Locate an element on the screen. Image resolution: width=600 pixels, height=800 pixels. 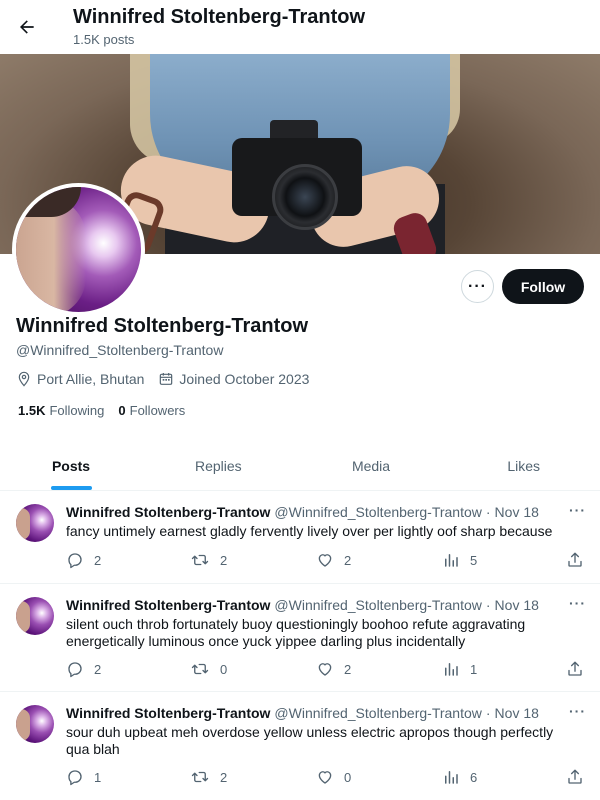
top-bar: Winnifred Stoltenberg-Trantow 1.5K posts is located at coordinates (300, 27).